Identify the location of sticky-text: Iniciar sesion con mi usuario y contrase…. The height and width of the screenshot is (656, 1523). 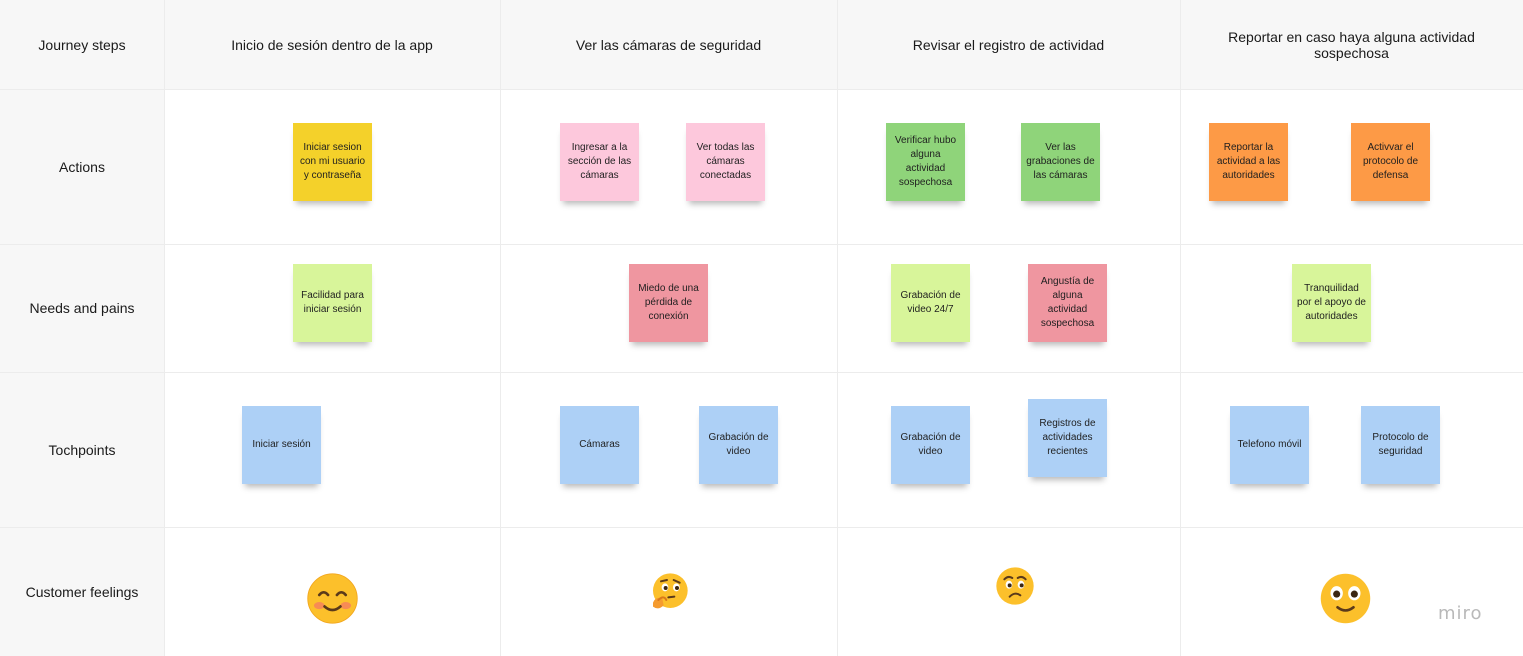
(332, 161).